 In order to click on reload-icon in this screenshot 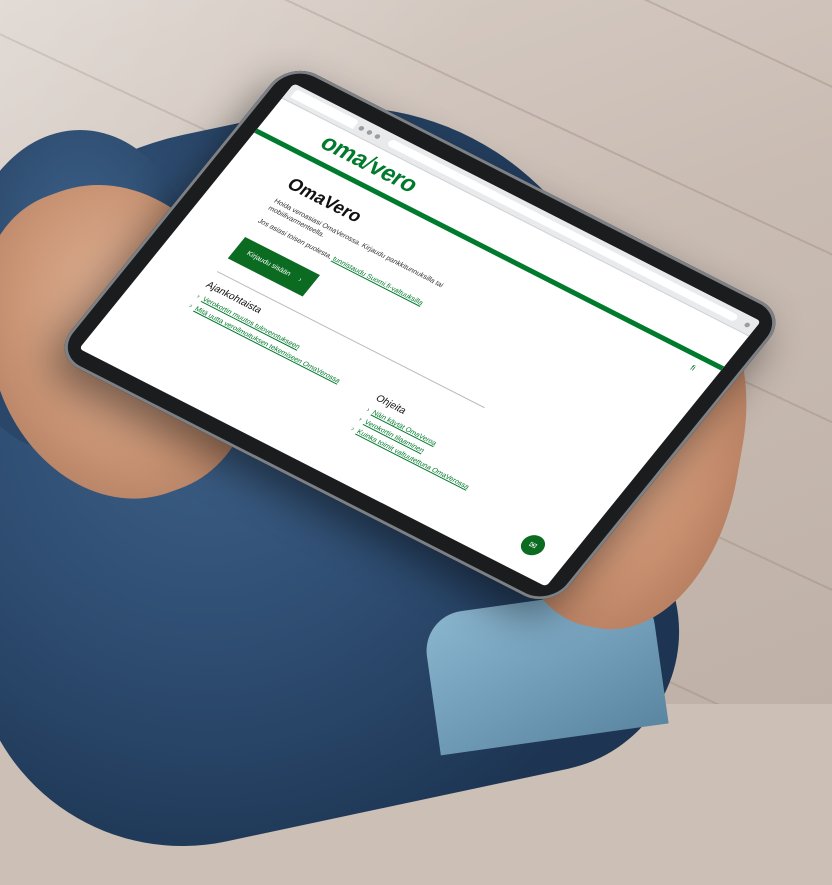, I will do `click(377, 136)`.